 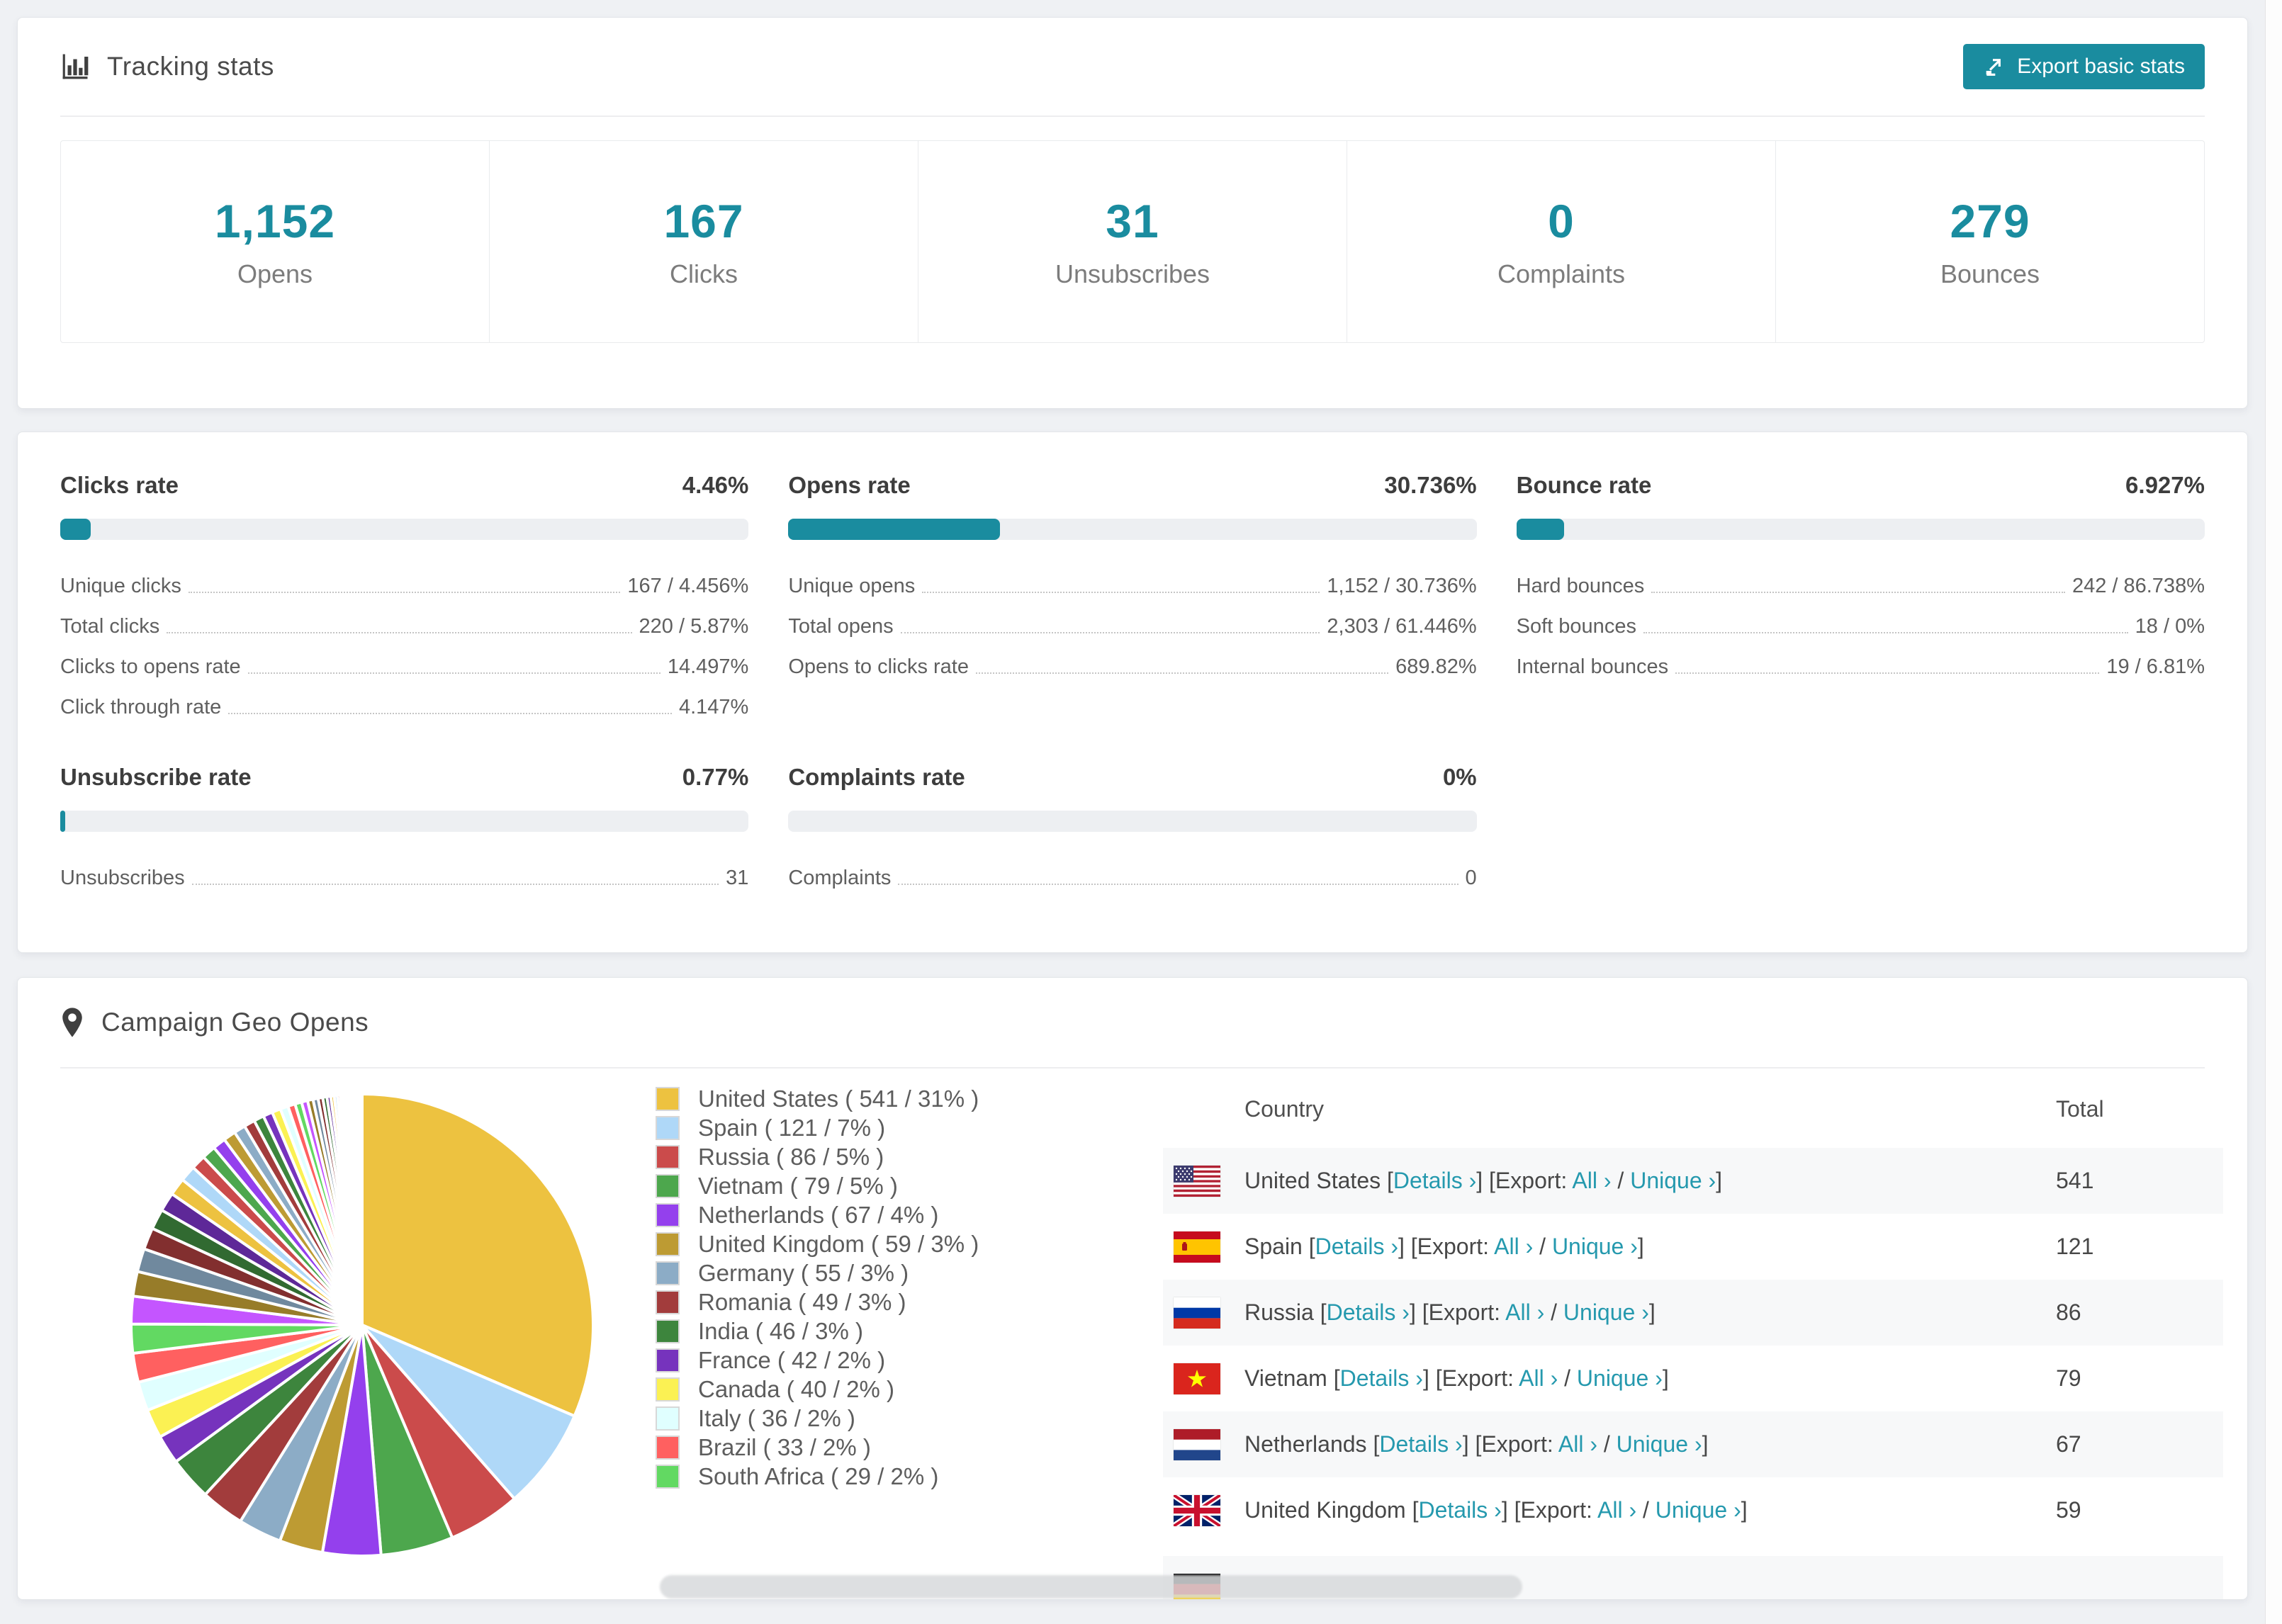 I want to click on bounce-rate-bar, so click(x=1861, y=529).